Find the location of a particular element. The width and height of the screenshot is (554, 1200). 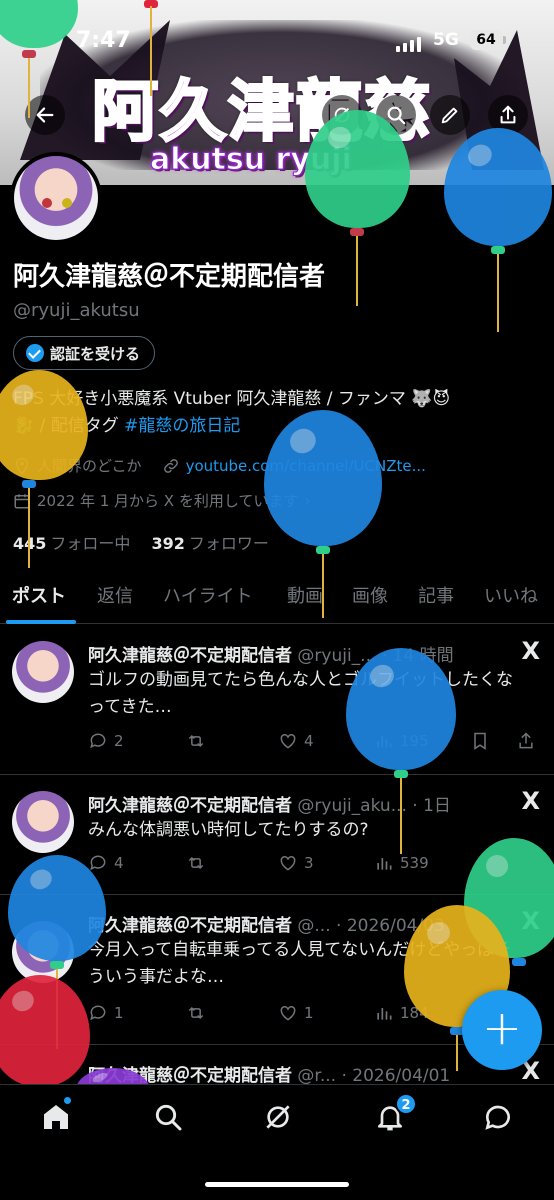

like-button: 3 is located at coordinates (296, 863).